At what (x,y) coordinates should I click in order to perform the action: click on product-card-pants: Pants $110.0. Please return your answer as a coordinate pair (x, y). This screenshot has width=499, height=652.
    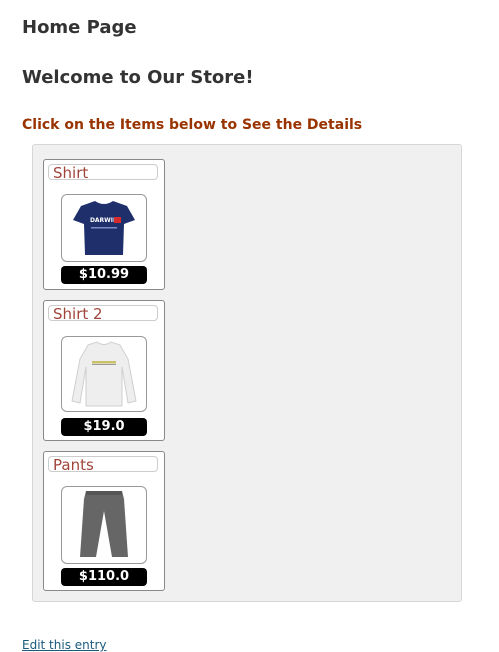
    Looking at the image, I should click on (104, 521).